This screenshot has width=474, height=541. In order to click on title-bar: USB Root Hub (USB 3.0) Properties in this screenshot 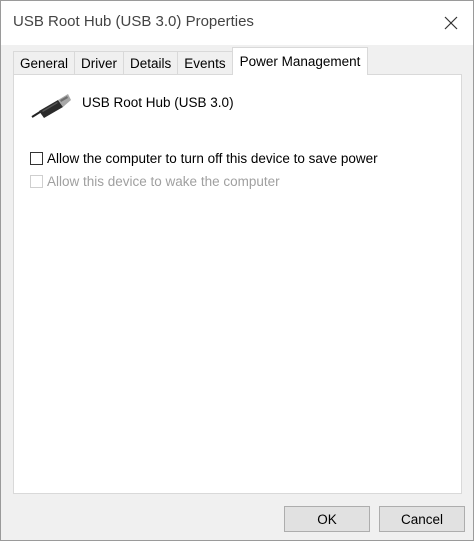, I will do `click(237, 23)`.